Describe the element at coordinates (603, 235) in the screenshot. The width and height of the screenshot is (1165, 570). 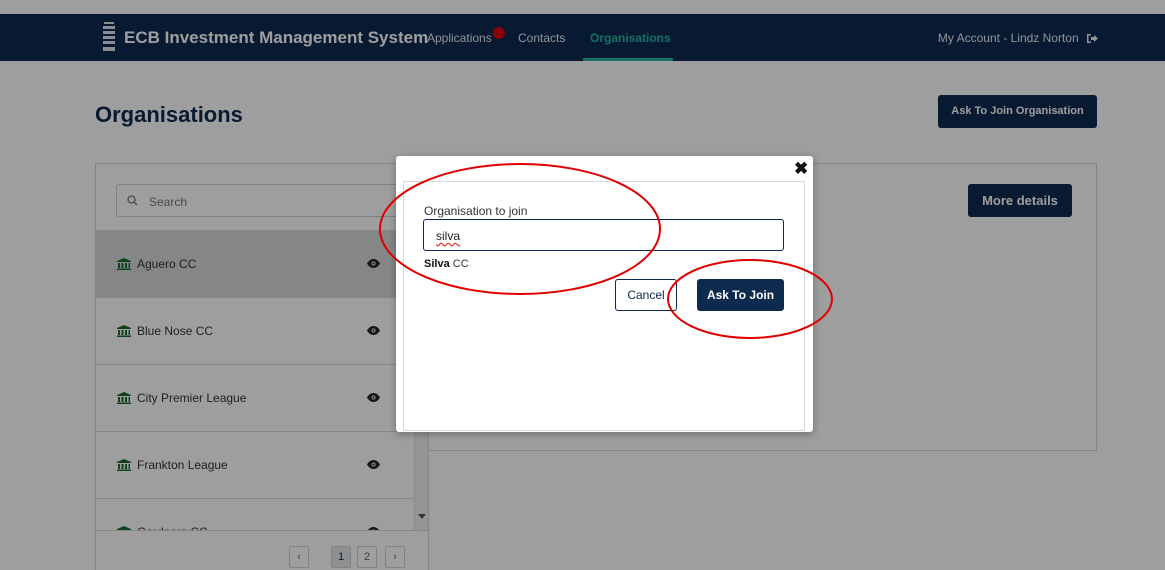
I see `organisation-to-join-input: silva` at that location.